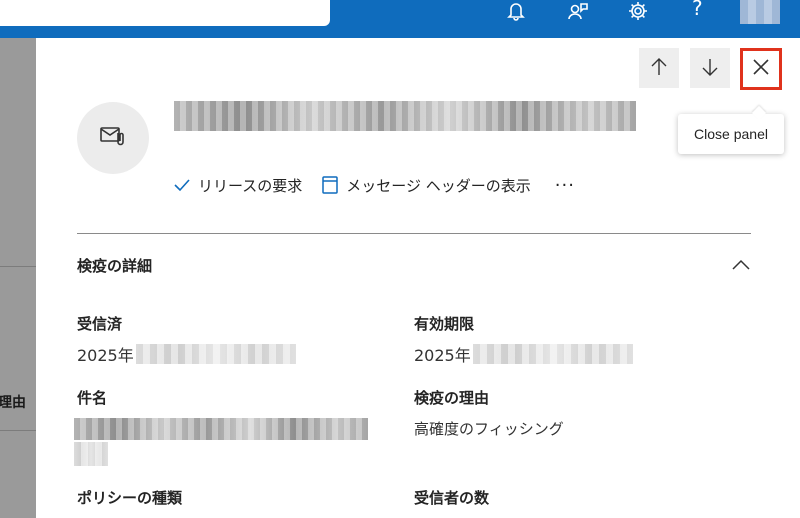  I want to click on close-panel-button, so click(761, 69).